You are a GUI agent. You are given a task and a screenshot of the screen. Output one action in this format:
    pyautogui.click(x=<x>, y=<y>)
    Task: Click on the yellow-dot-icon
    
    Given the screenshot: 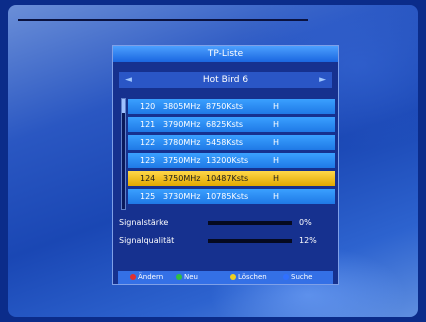 What is the action you would take?
    pyautogui.click(x=233, y=277)
    